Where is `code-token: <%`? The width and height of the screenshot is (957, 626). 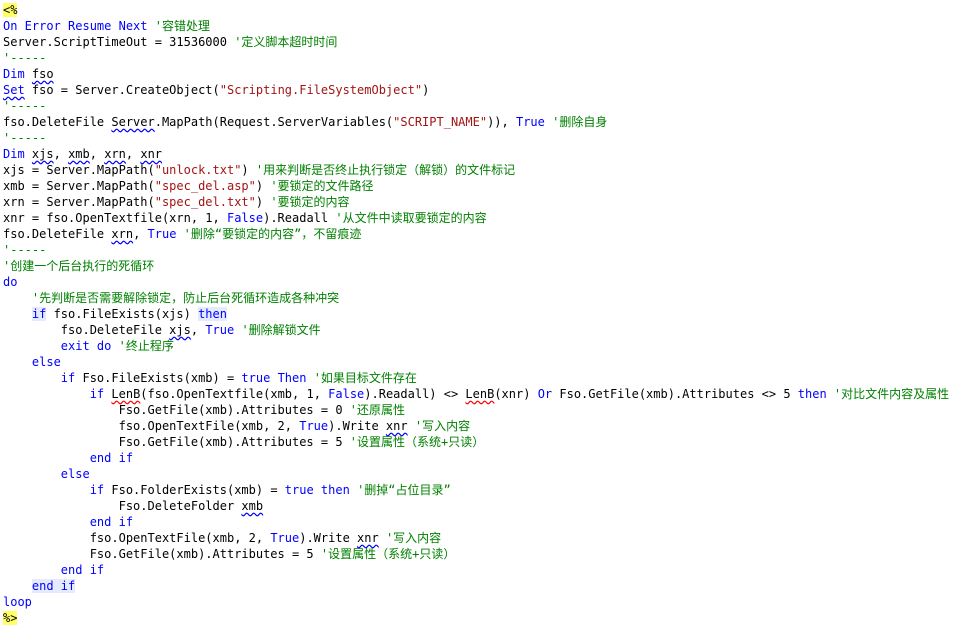
code-token: <% is located at coordinates (10, 10).